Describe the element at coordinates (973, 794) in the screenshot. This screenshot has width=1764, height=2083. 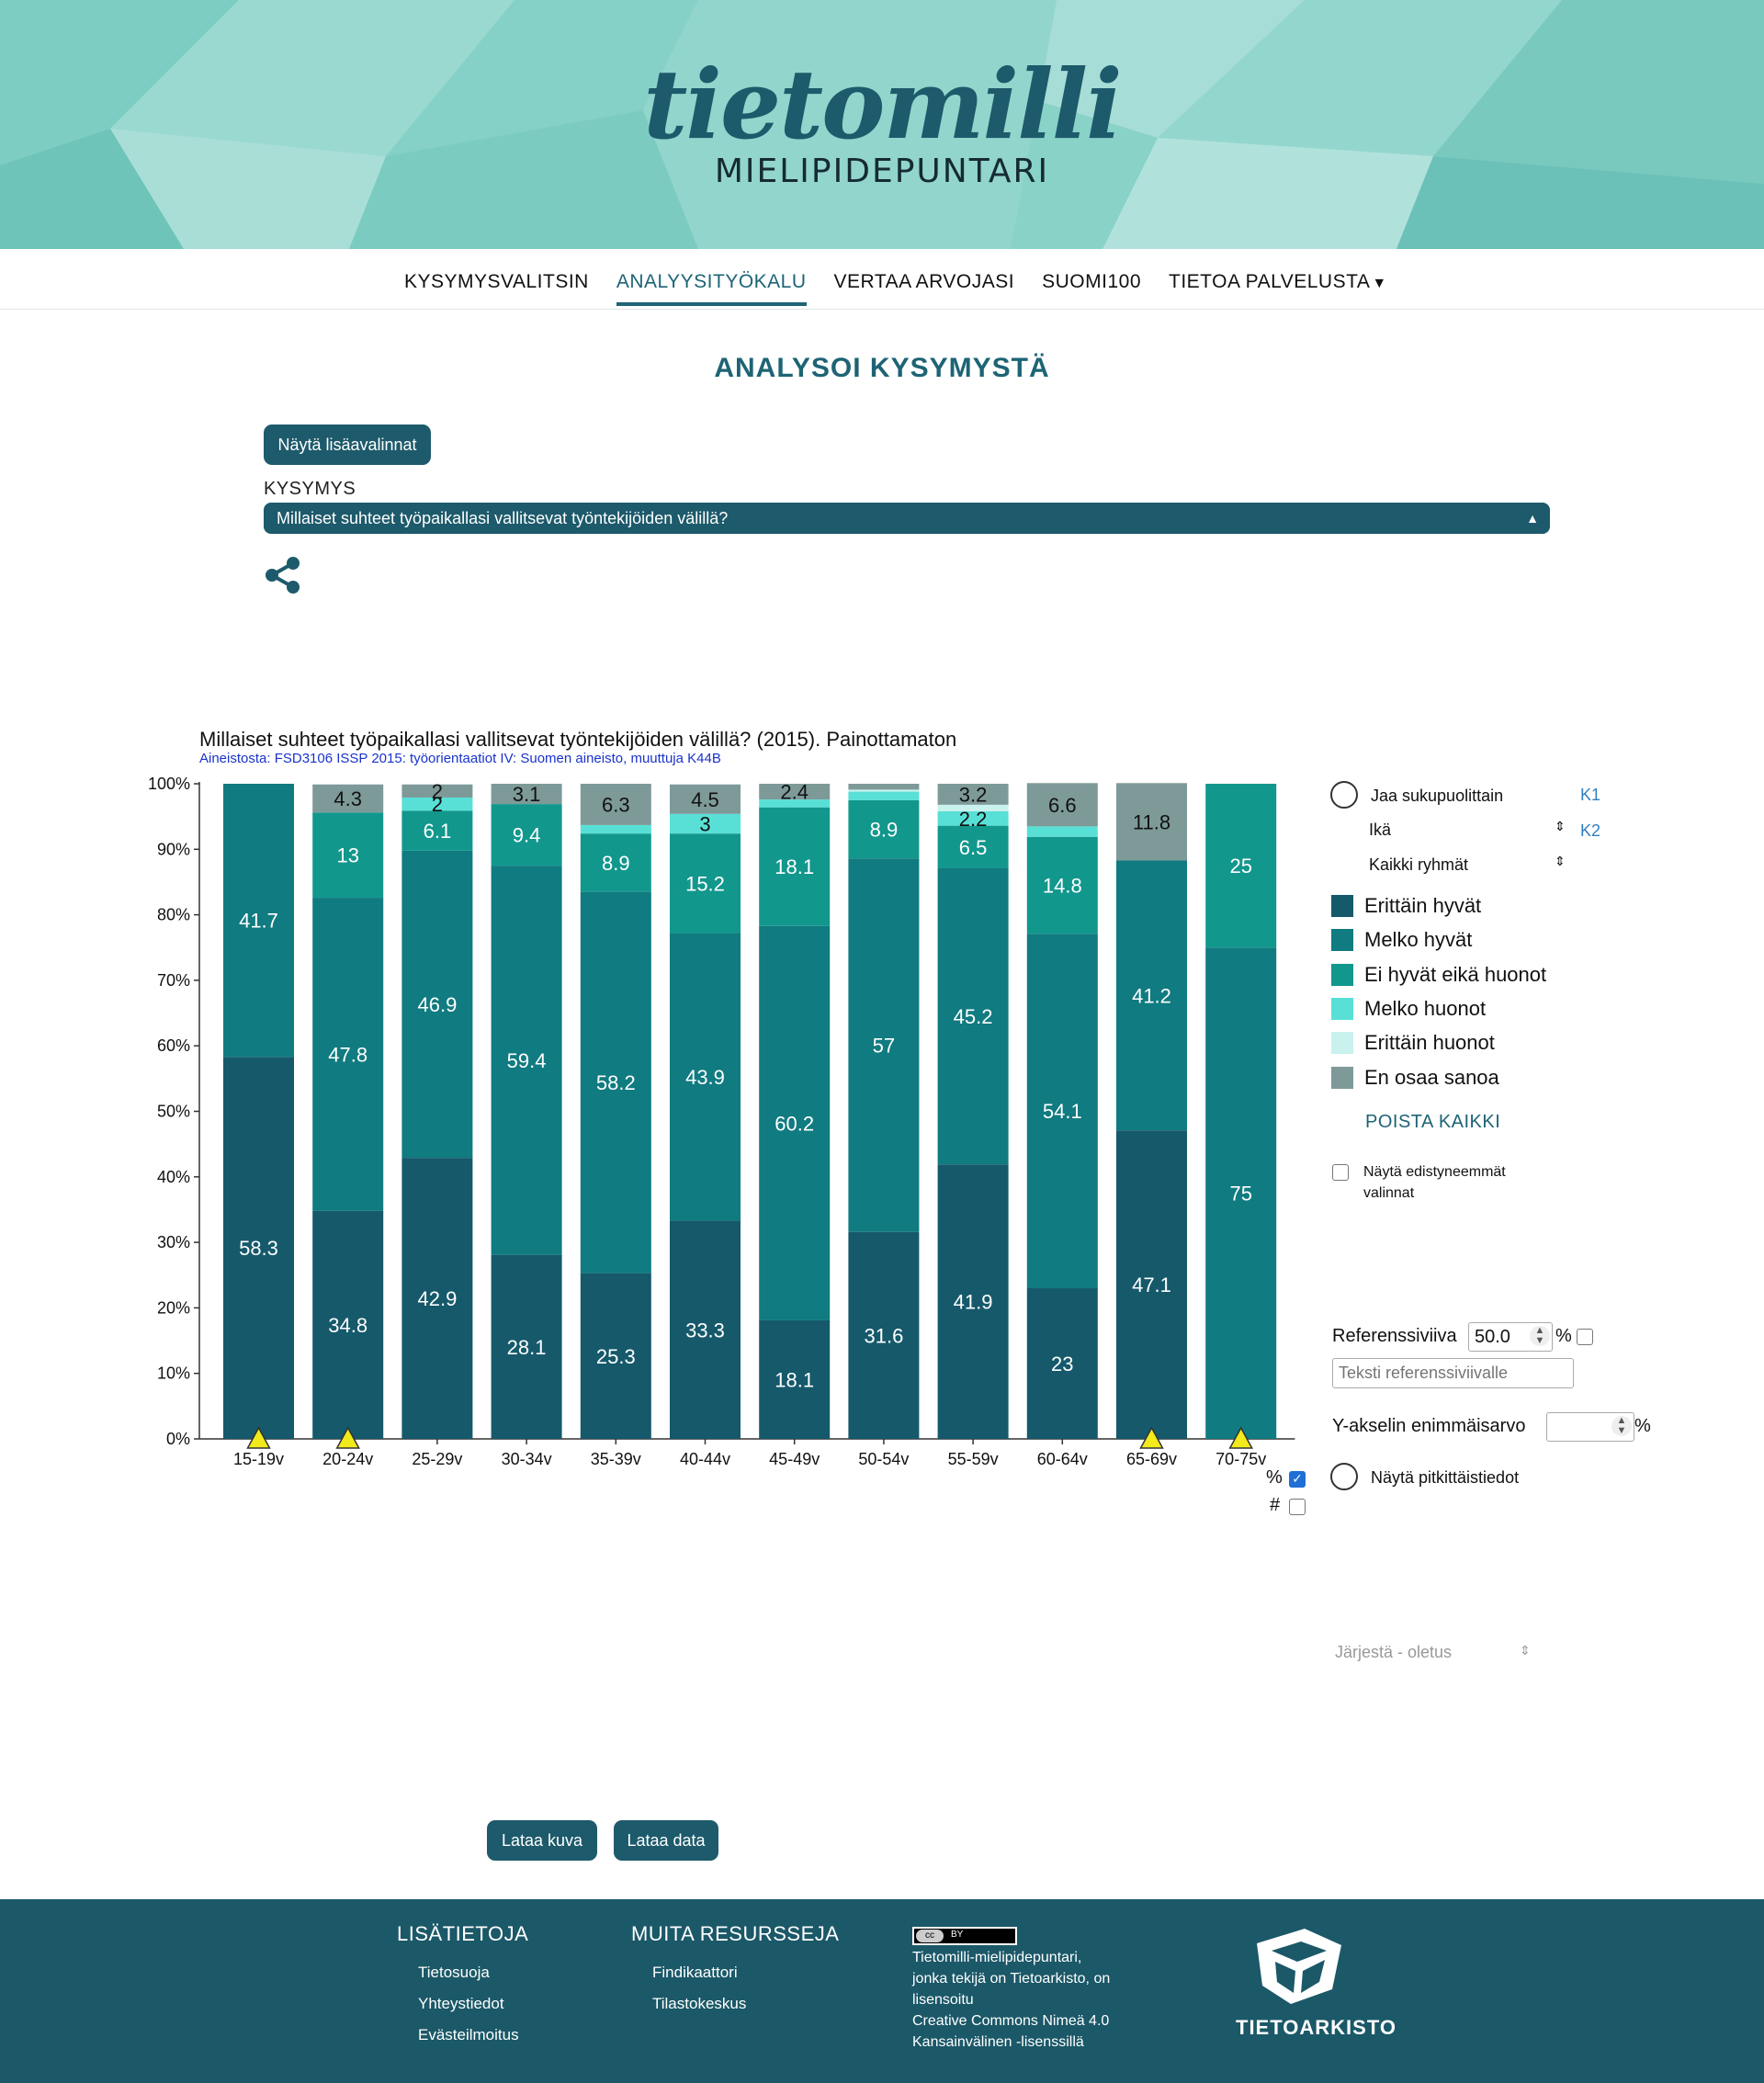
I see `data-label: 3.2` at that location.